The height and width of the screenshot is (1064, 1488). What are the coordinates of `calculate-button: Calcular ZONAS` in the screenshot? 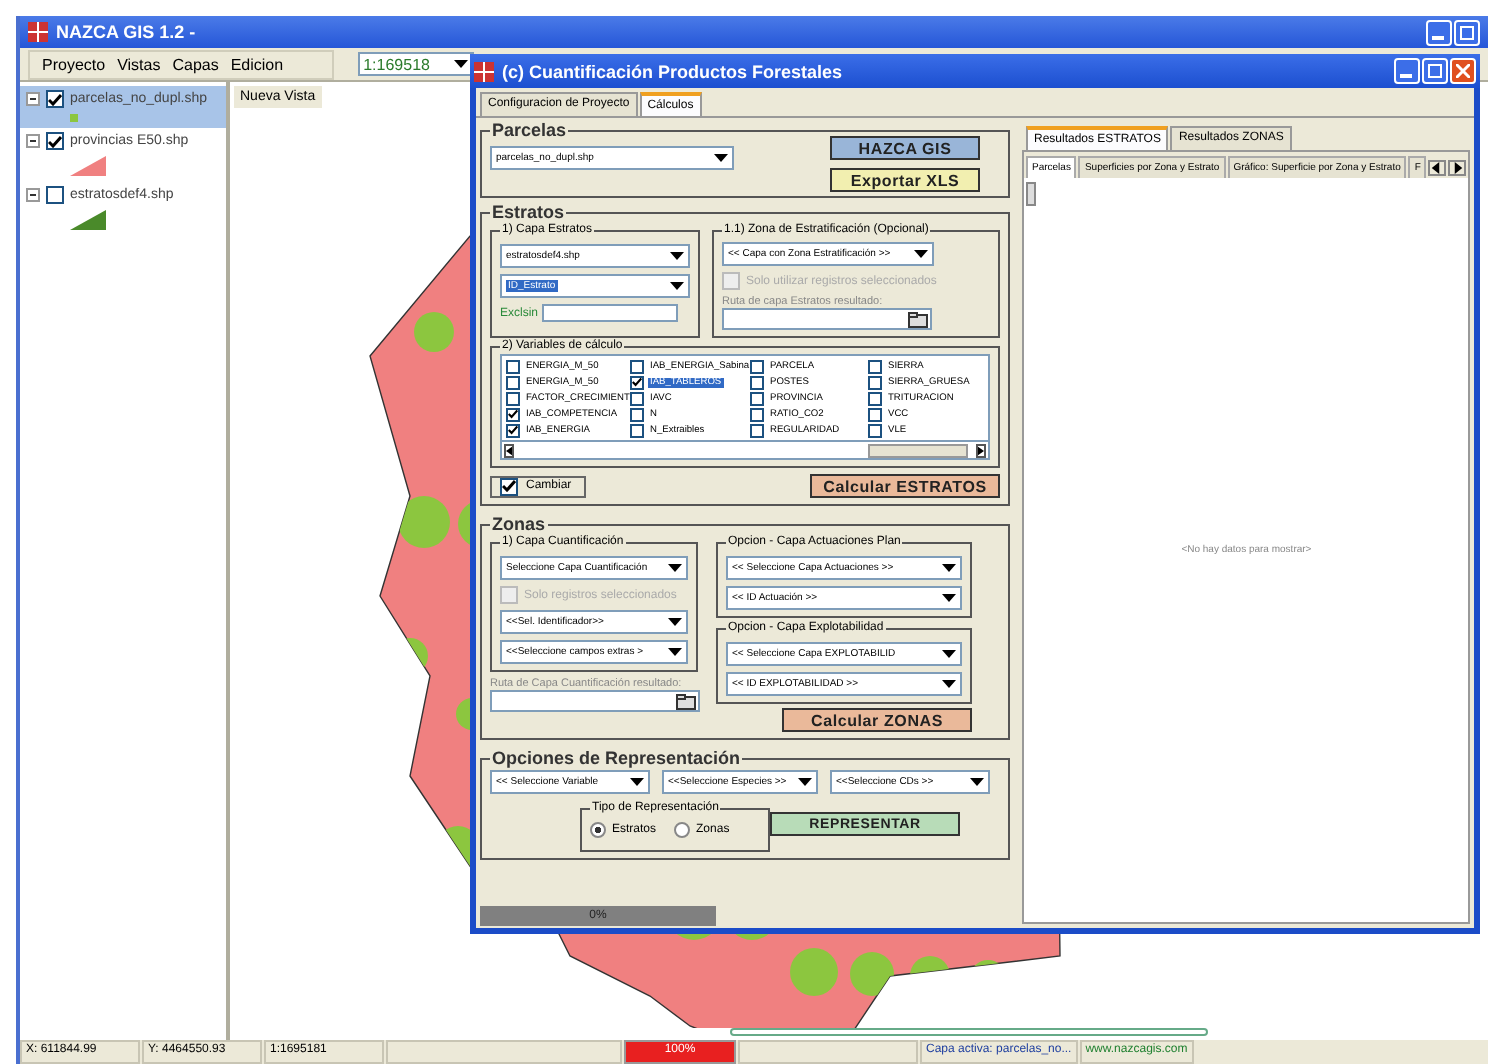 It's located at (877, 720).